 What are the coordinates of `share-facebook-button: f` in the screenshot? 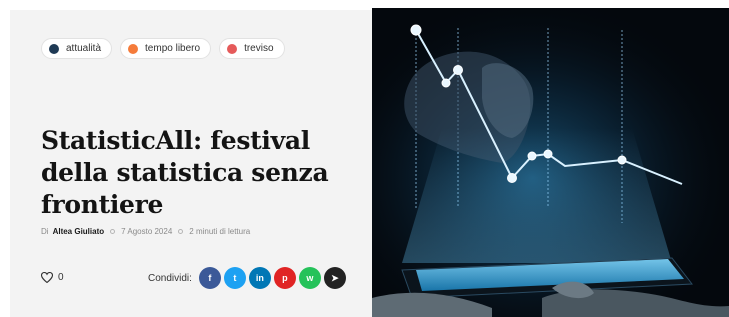 It's located at (209, 278).